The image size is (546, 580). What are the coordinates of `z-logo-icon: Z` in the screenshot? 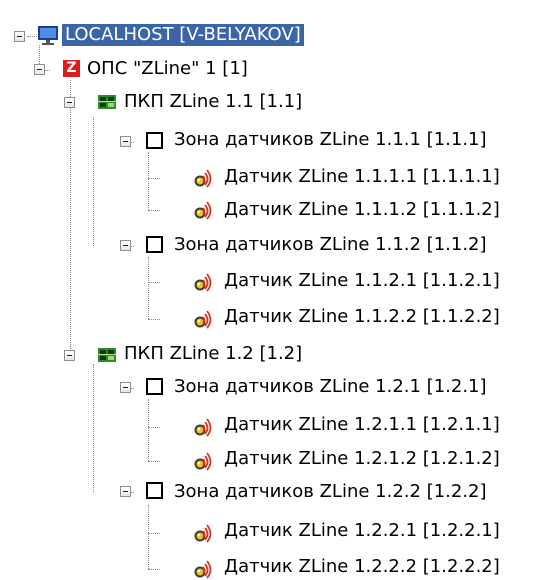 It's located at (71, 68).